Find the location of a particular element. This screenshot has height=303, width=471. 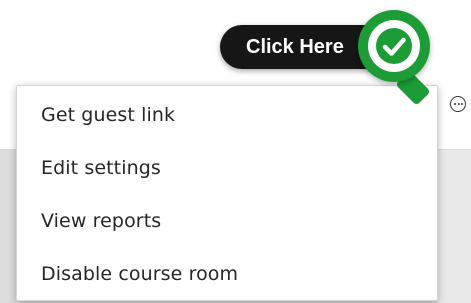

check-icon is located at coordinates (394, 46).